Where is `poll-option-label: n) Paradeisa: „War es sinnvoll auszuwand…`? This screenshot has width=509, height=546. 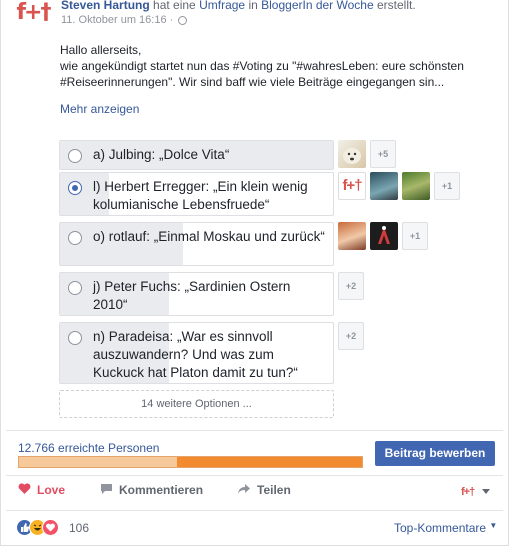 poll-option-label: n) Paradeisa: „War es sinnvoll auszuwand… is located at coordinates (195, 354).